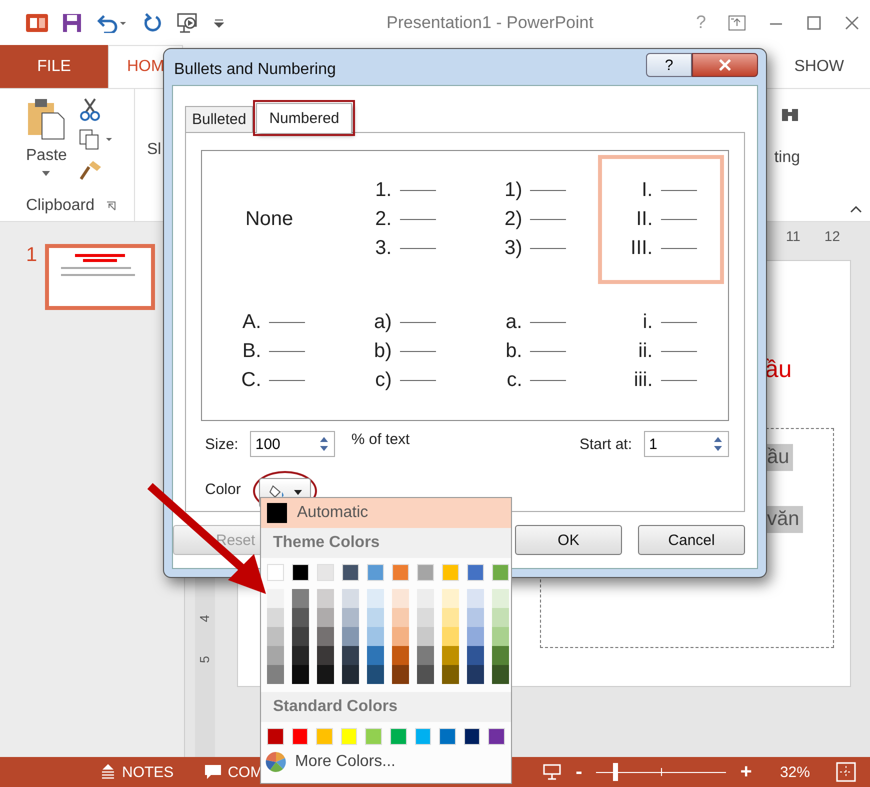  What do you see at coordinates (661, 352) in the screenshot?
I see `numbering-option: i. ii. iii.` at bounding box center [661, 352].